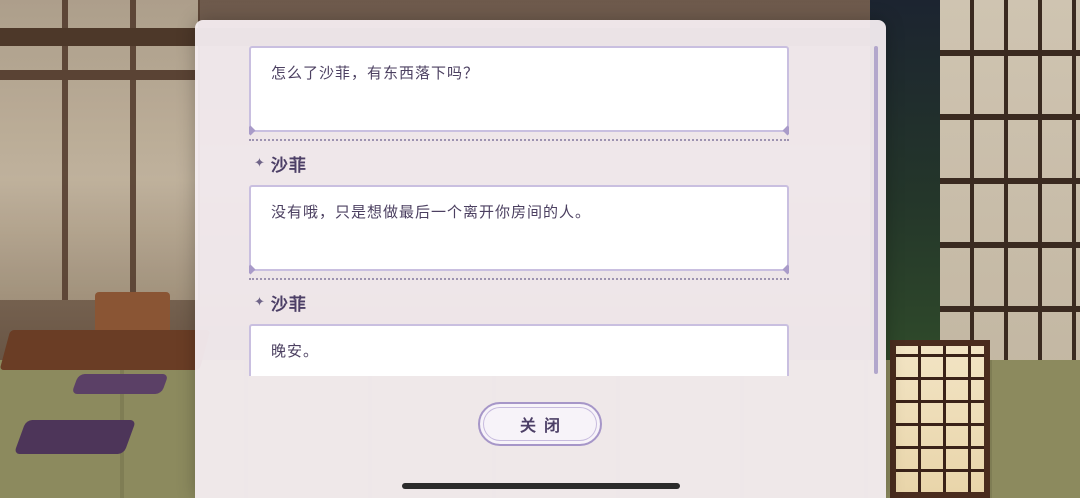  What do you see at coordinates (105, 350) in the screenshot?
I see `low-table` at bounding box center [105, 350].